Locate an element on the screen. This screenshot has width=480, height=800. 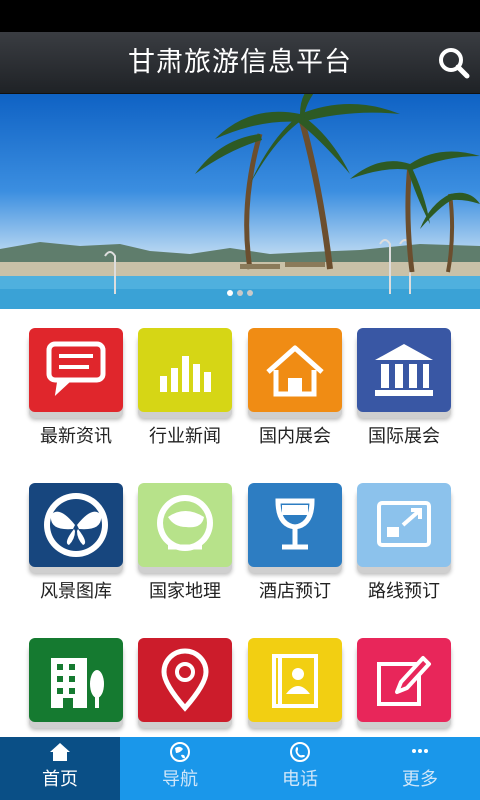
title-bar: 甘肃旅游信息平台 is located at coordinates (240, 63).